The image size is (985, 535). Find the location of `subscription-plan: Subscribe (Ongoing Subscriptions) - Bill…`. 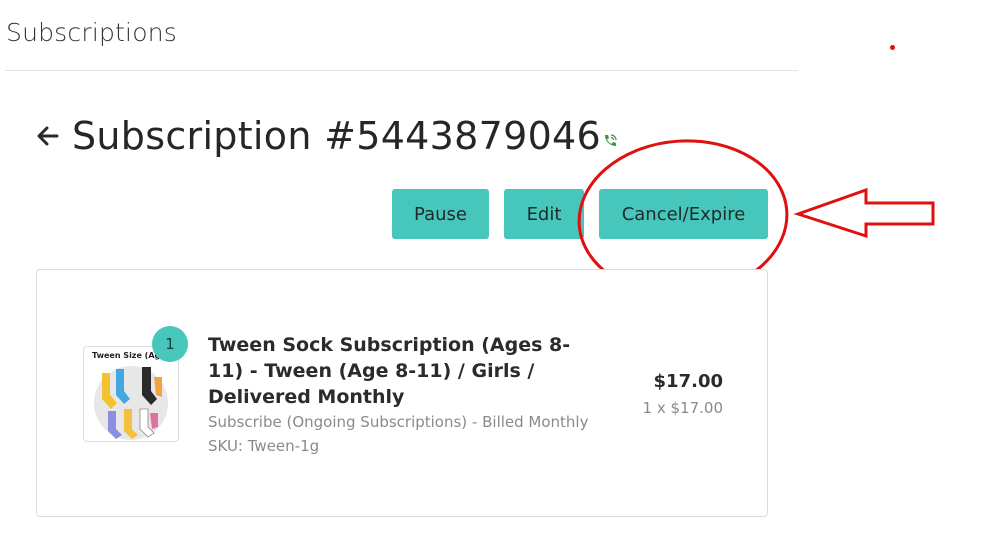

subscription-plan: Subscribe (Ongoing Subscriptions) - Bill… is located at coordinates (398, 422).